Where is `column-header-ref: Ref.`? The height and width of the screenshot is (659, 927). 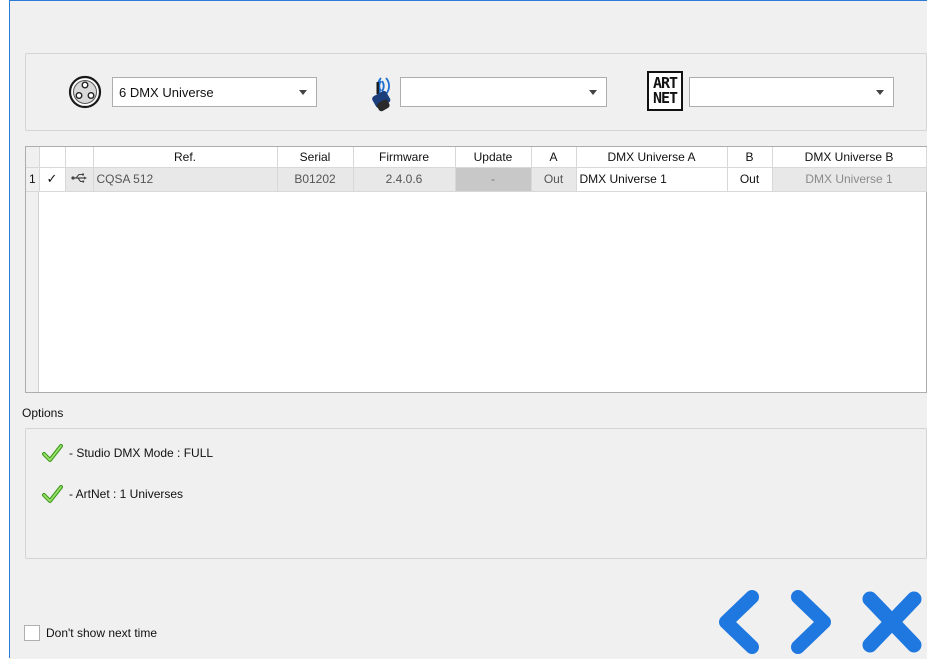 column-header-ref: Ref. is located at coordinates (185, 157).